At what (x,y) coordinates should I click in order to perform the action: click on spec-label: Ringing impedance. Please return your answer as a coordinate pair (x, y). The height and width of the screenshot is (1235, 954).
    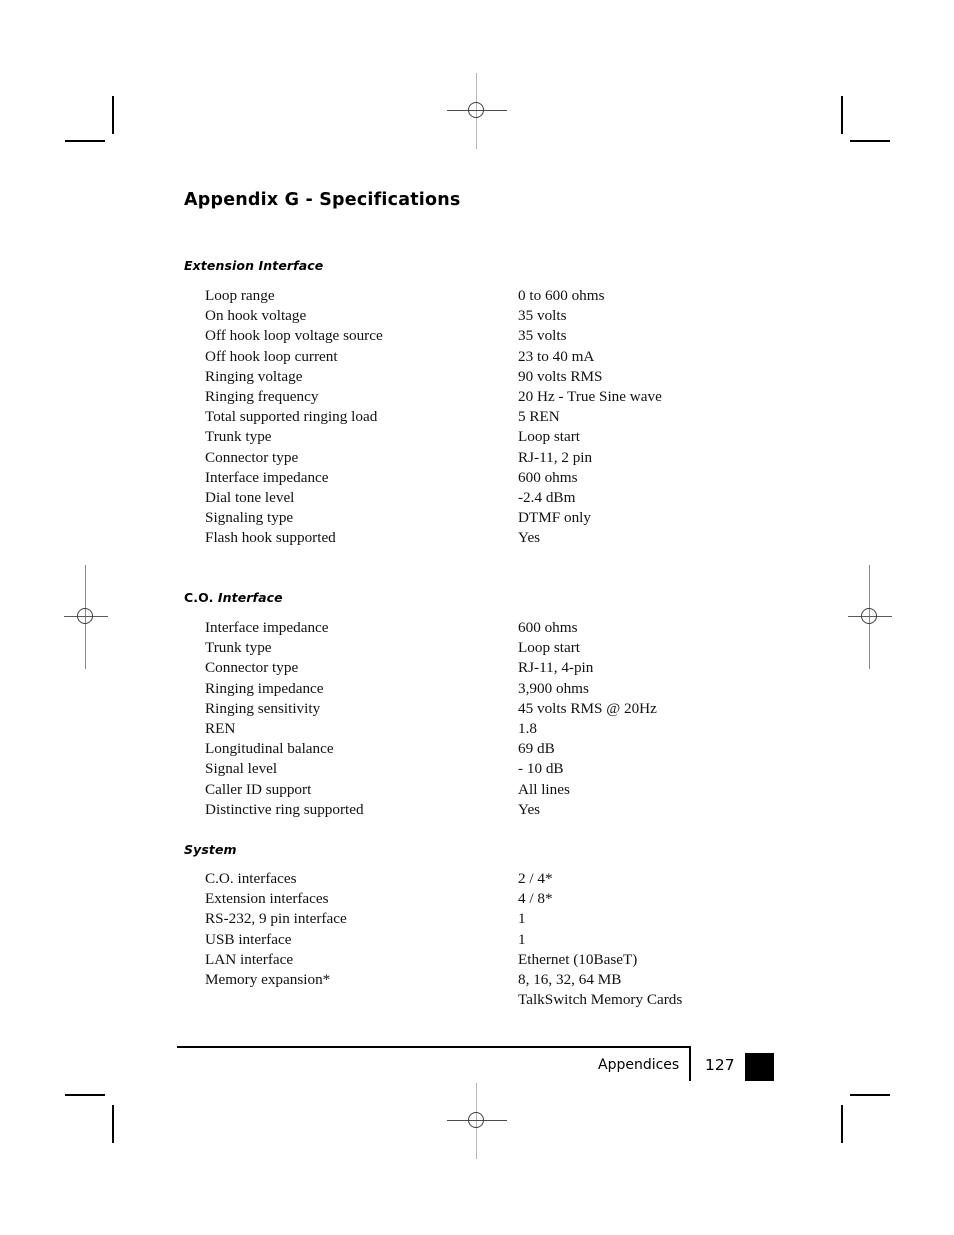
    Looking at the image, I should click on (264, 688).